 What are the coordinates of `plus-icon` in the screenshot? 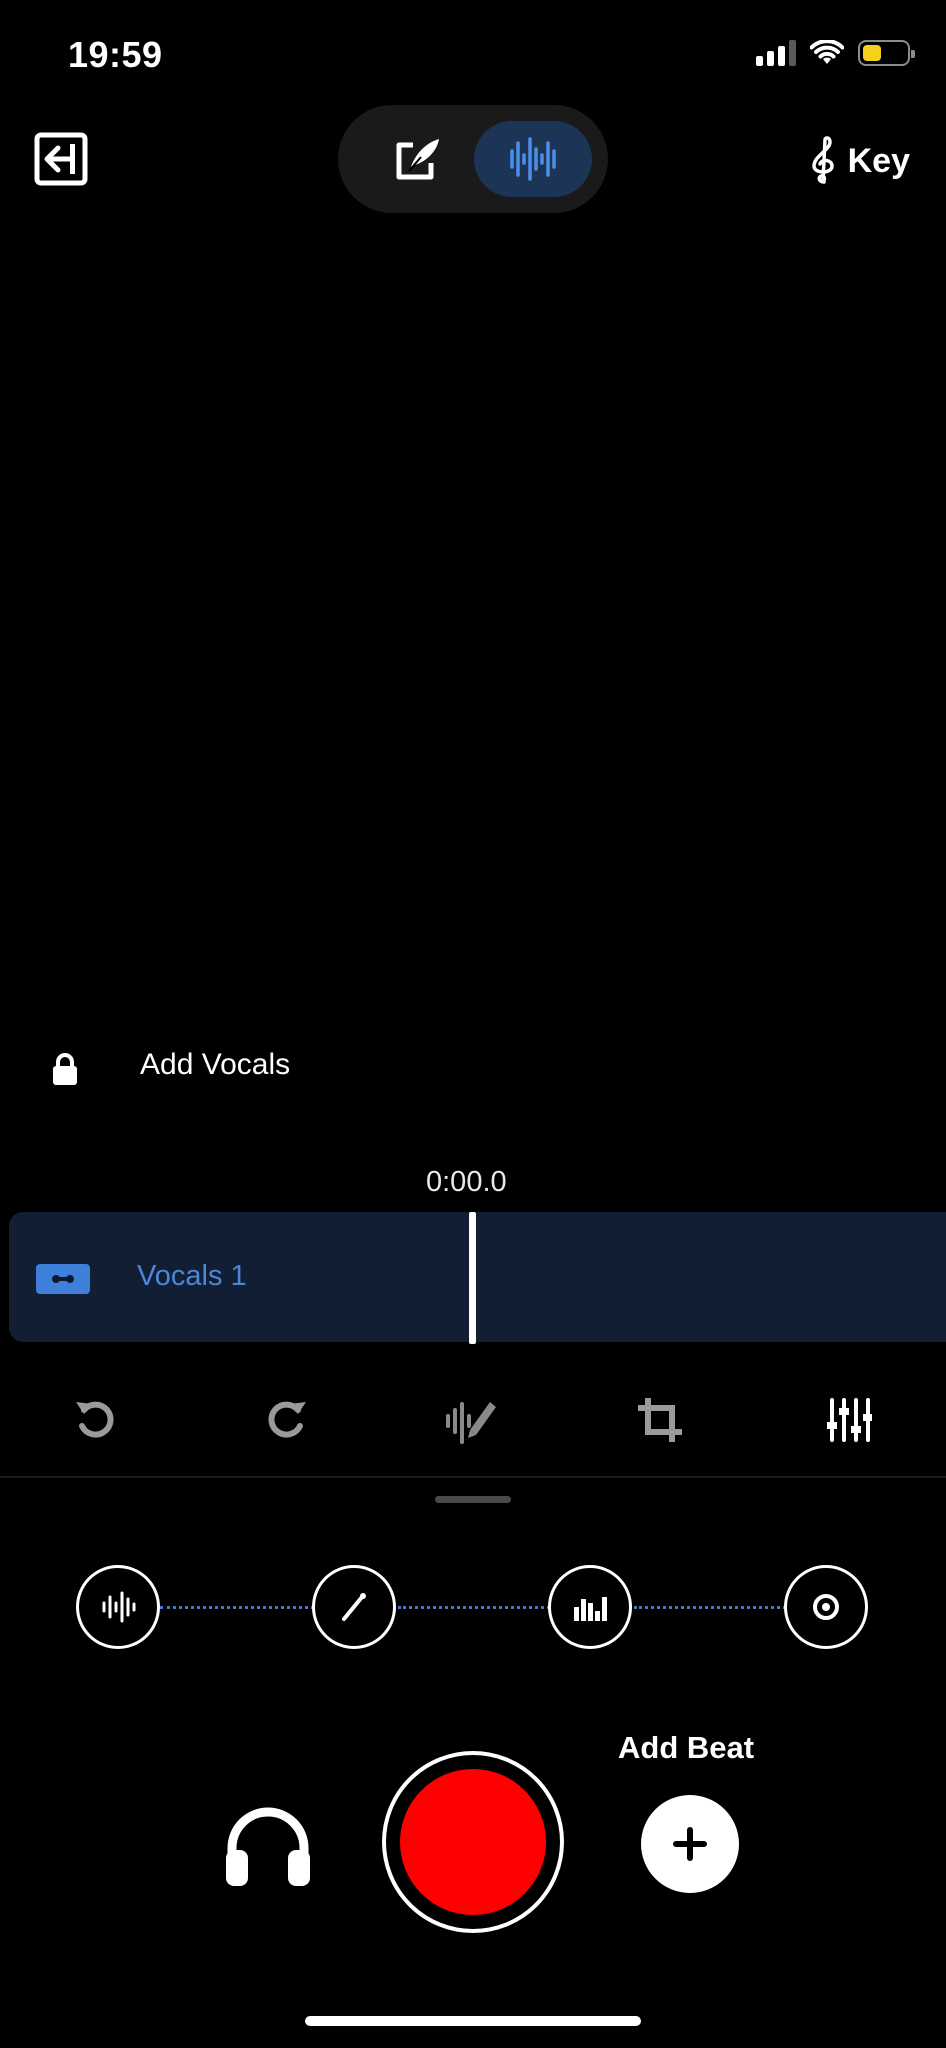 It's located at (690, 1844).